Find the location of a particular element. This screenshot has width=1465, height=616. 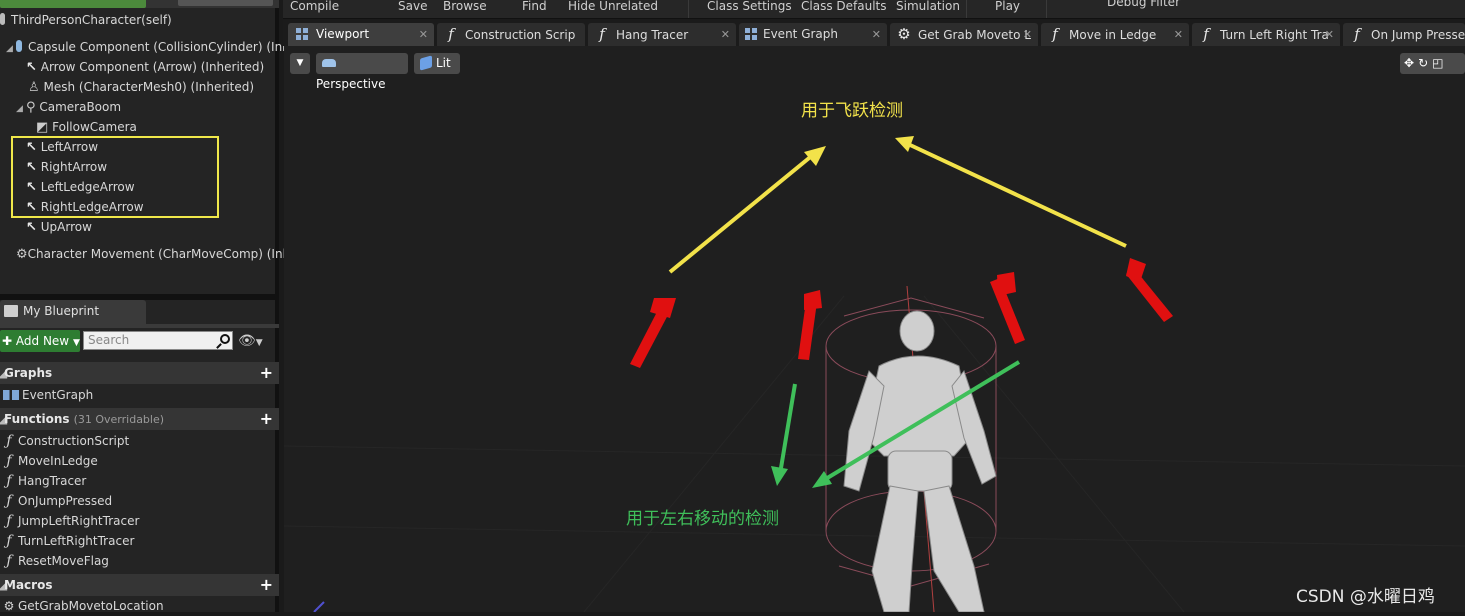

search-input: Search is located at coordinates (158, 340).